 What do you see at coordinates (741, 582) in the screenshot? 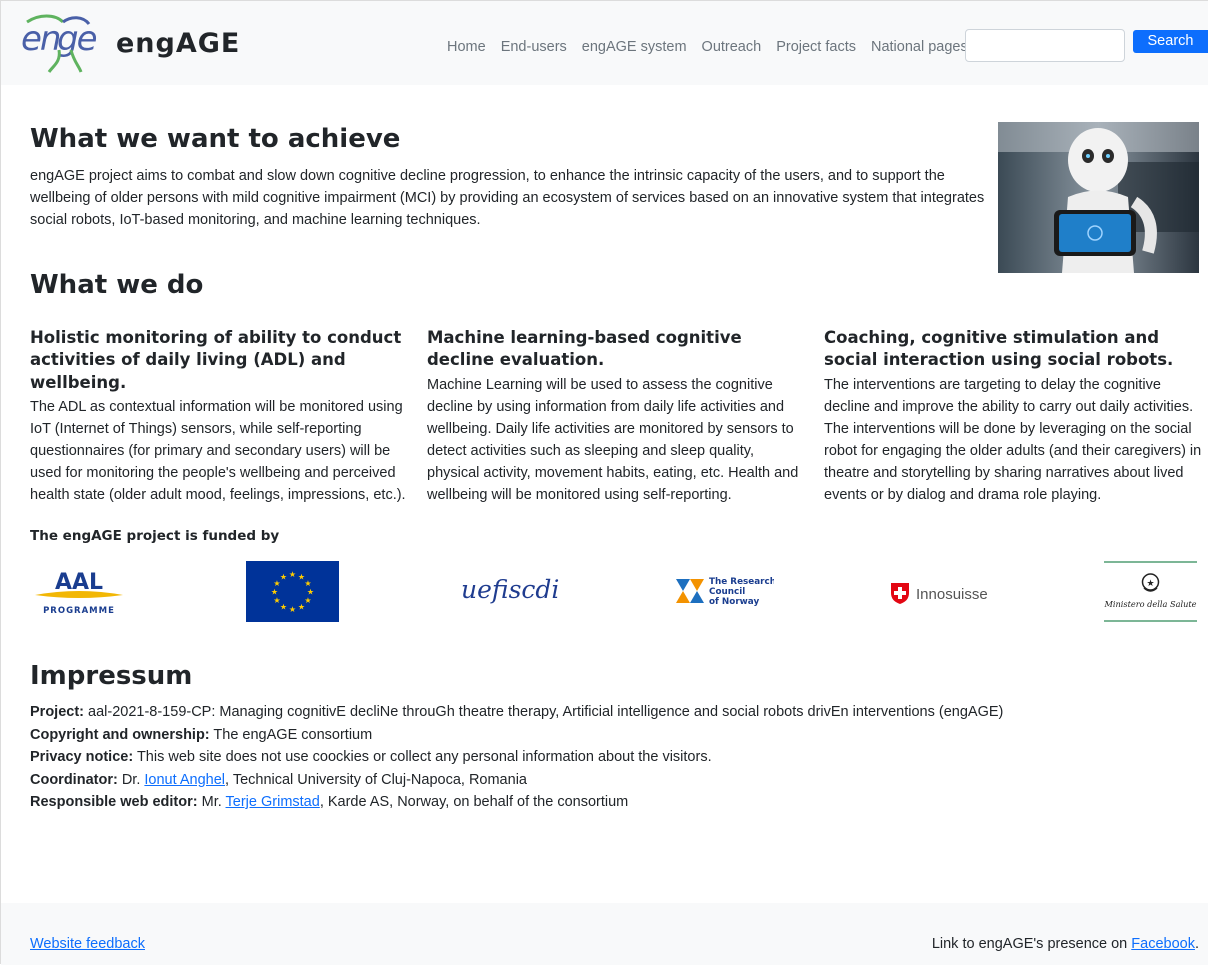
I see `svg-text: The Research` at bounding box center [741, 582].